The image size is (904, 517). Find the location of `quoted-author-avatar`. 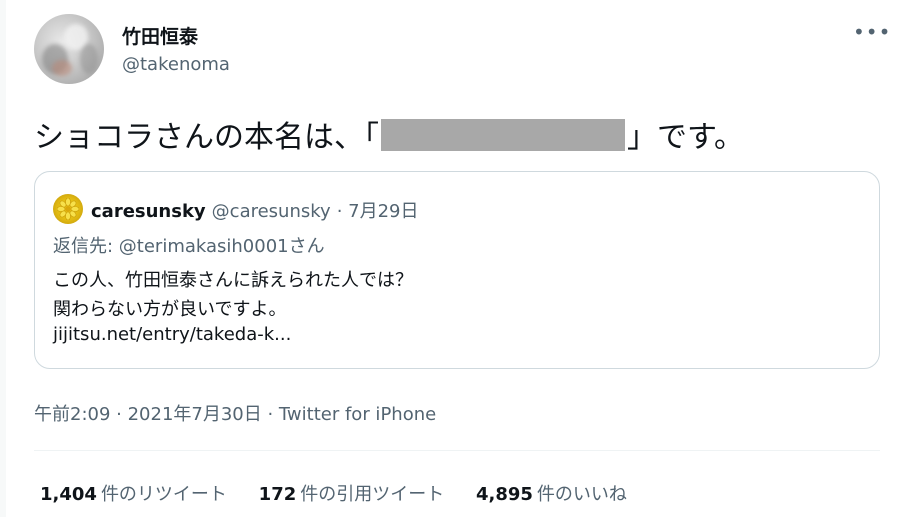

quoted-author-avatar is located at coordinates (68, 209).